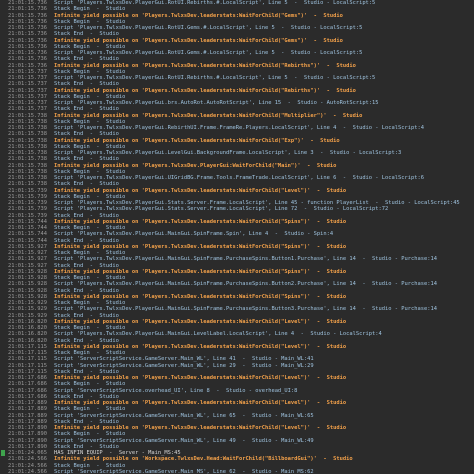  Describe the element at coordinates (27, 471) in the screenshot. I see `log-timestamp: 21:01:24.566` at that location.